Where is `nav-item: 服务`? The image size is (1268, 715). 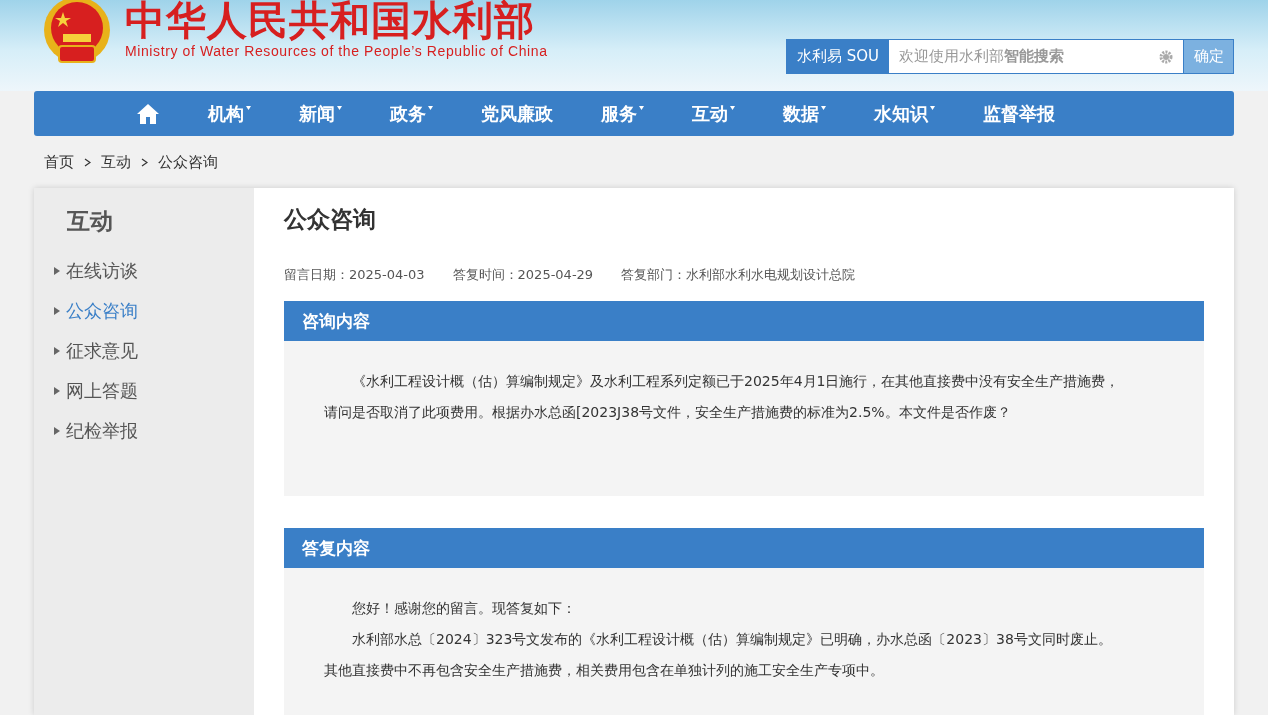 nav-item: 服务 is located at coordinates (622, 113).